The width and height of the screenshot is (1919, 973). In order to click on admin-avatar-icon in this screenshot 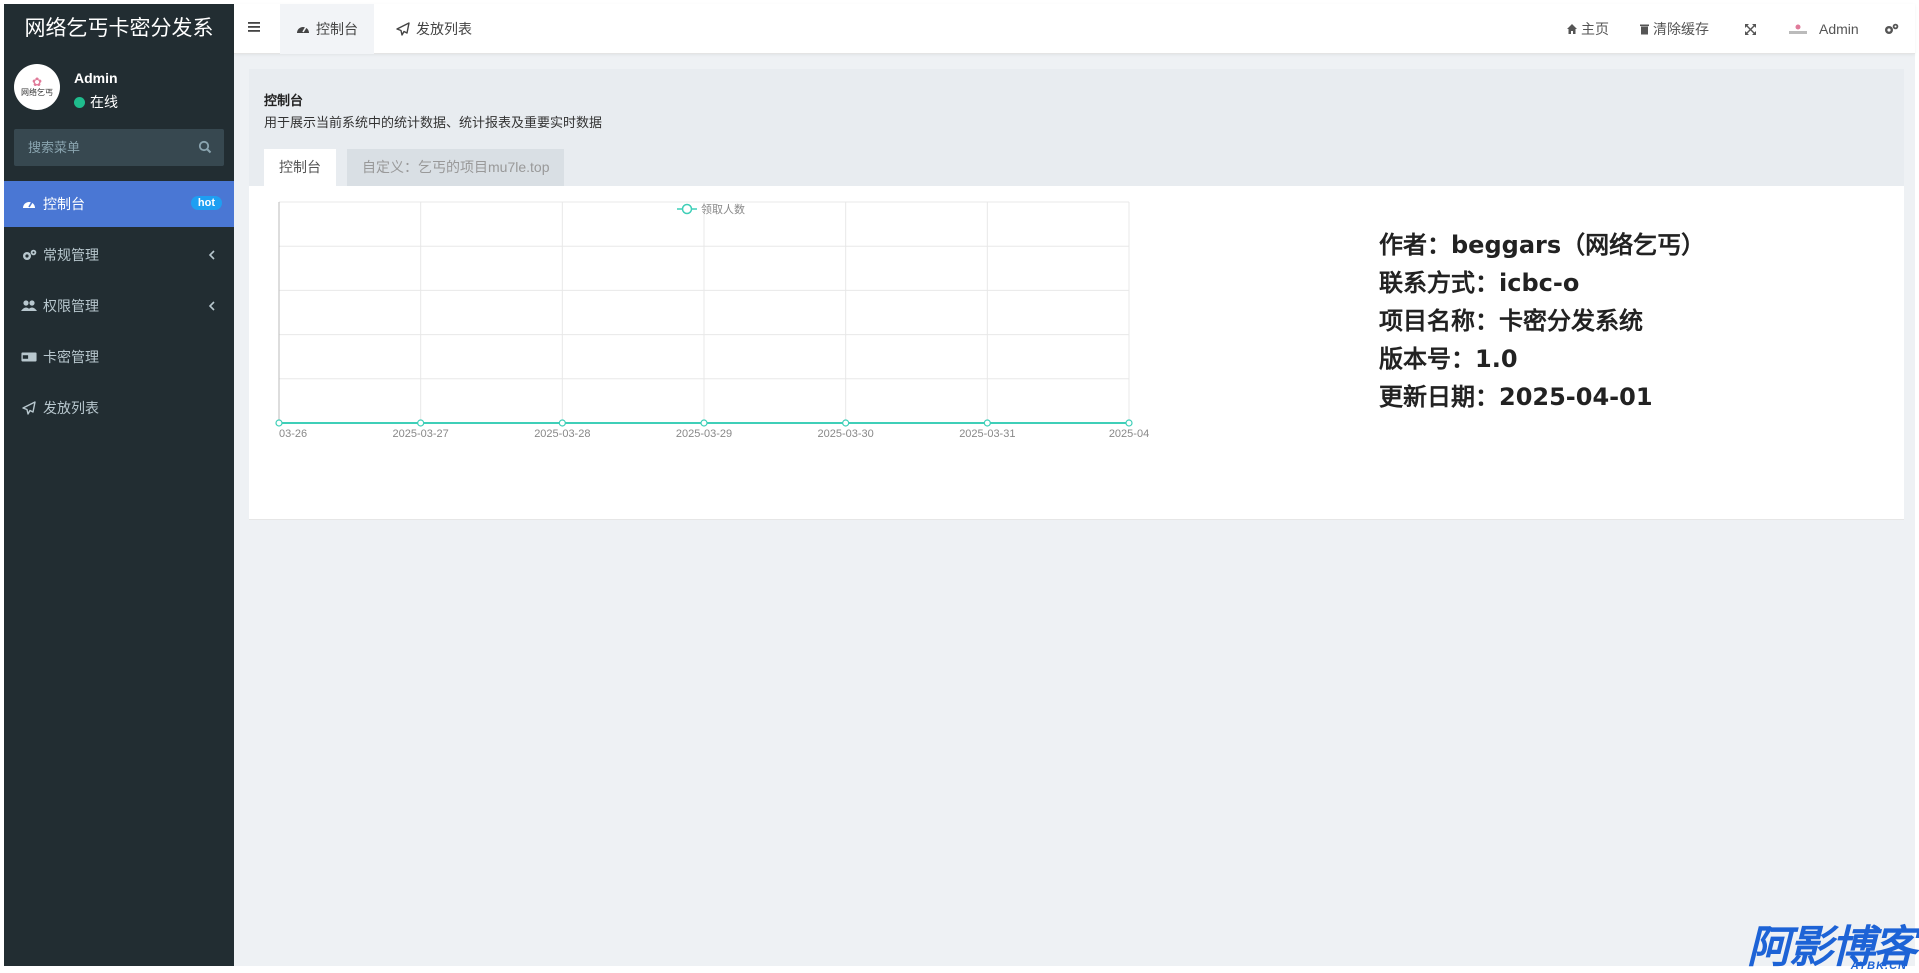, I will do `click(1798, 29)`.